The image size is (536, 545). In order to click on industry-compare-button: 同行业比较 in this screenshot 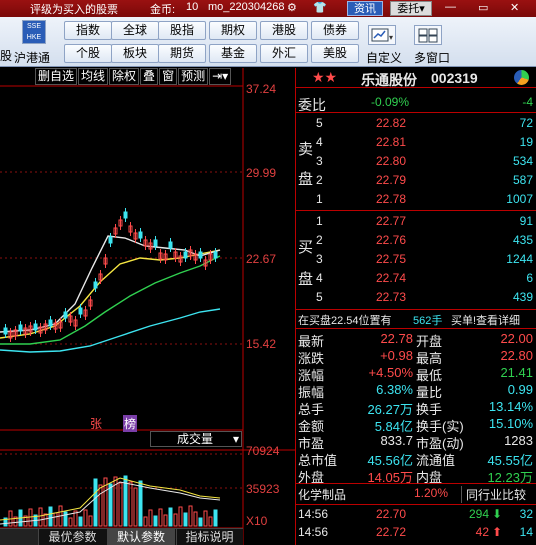, I will do `click(498, 494)`.